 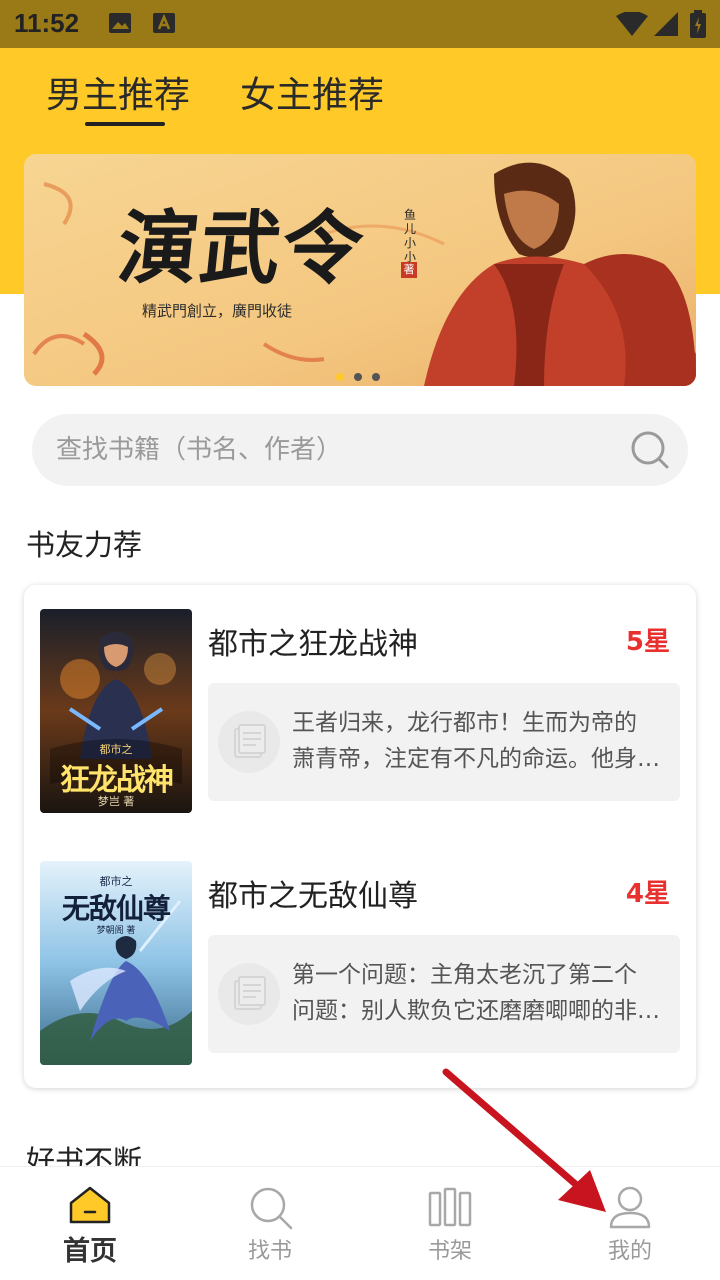 What do you see at coordinates (647, 642) in the screenshot?
I see `book-rating: 5星` at bounding box center [647, 642].